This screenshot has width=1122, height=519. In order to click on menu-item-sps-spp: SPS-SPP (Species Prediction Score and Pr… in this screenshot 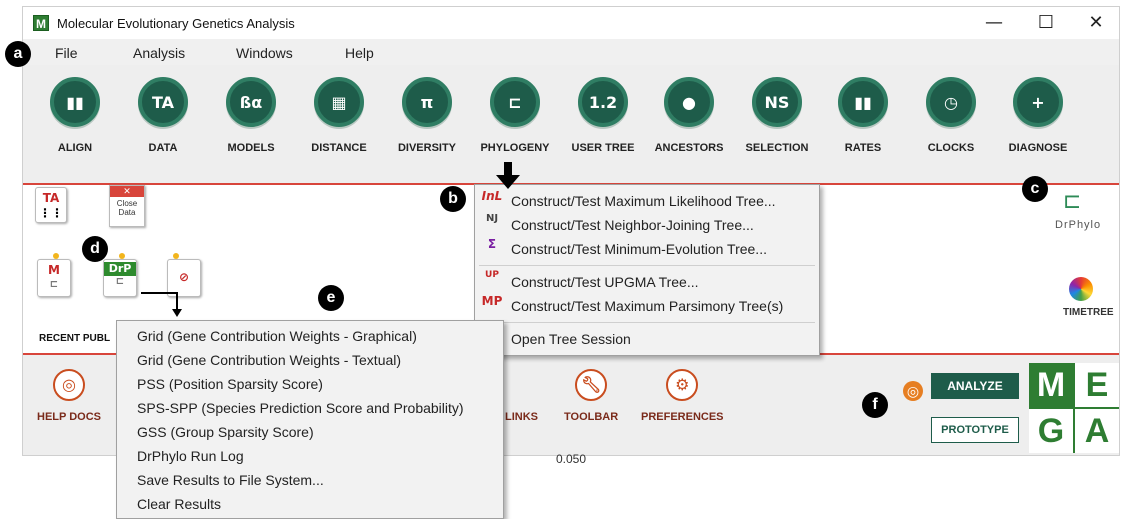, I will do `click(310, 408)`.